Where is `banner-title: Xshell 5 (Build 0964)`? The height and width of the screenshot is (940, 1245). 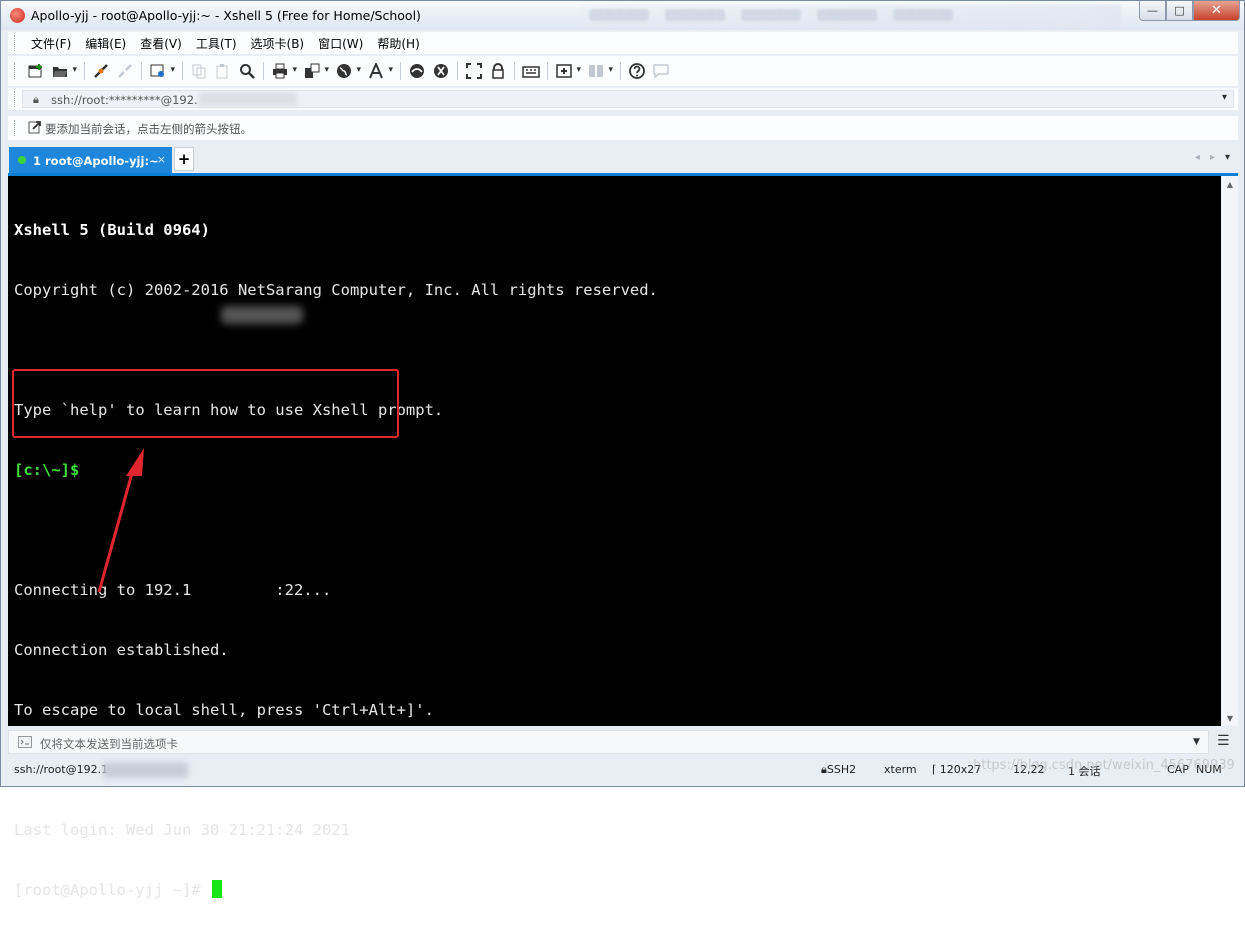 banner-title: Xshell 5 (Build 0964) is located at coordinates (112, 230).